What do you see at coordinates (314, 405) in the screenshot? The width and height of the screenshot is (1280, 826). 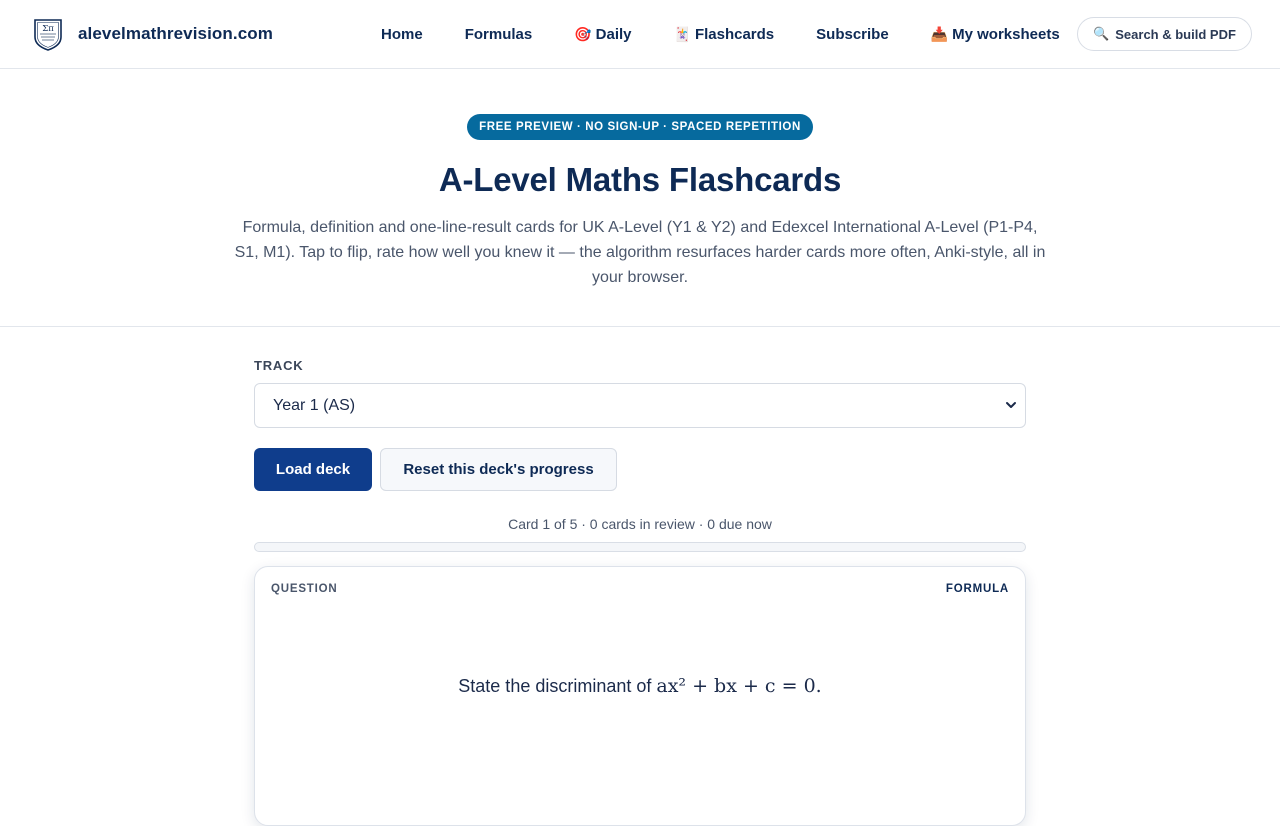 I see `track-selected-value: Year 1 (AS)` at bounding box center [314, 405].